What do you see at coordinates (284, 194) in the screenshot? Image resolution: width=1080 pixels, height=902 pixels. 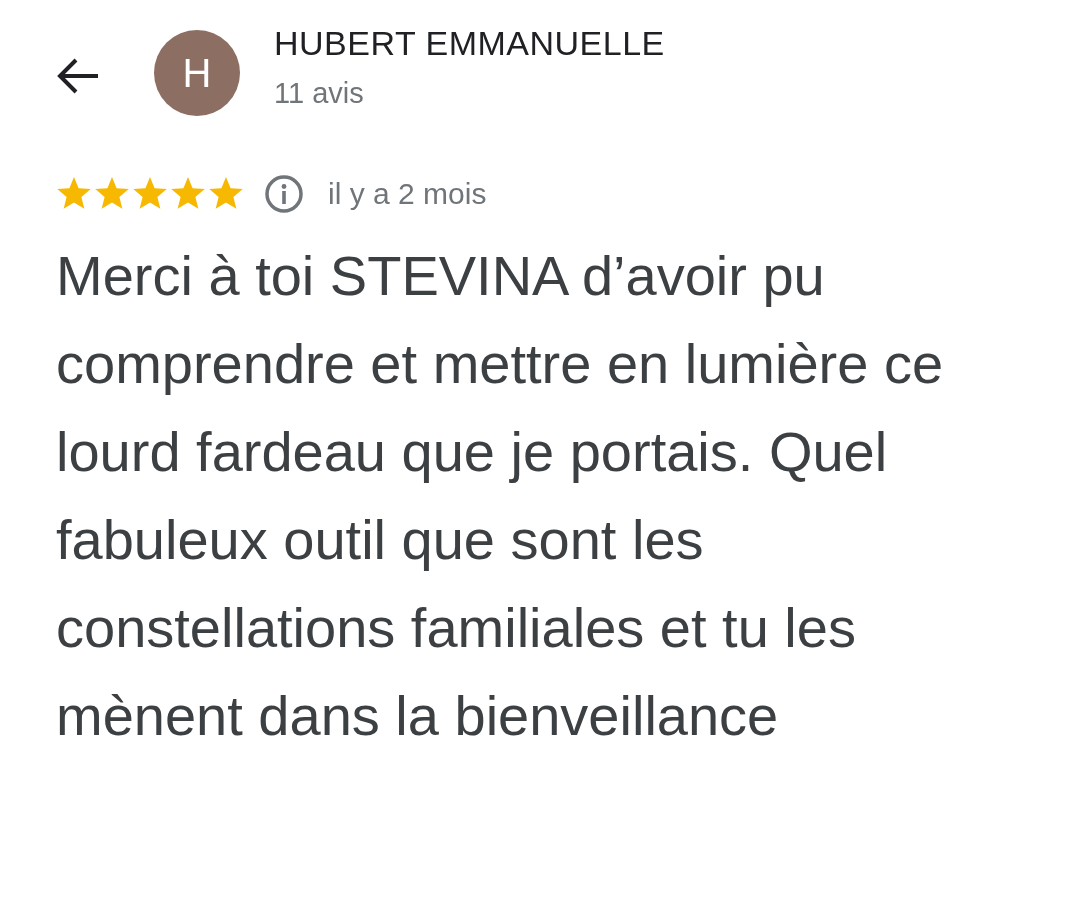 I see `info-icon` at bounding box center [284, 194].